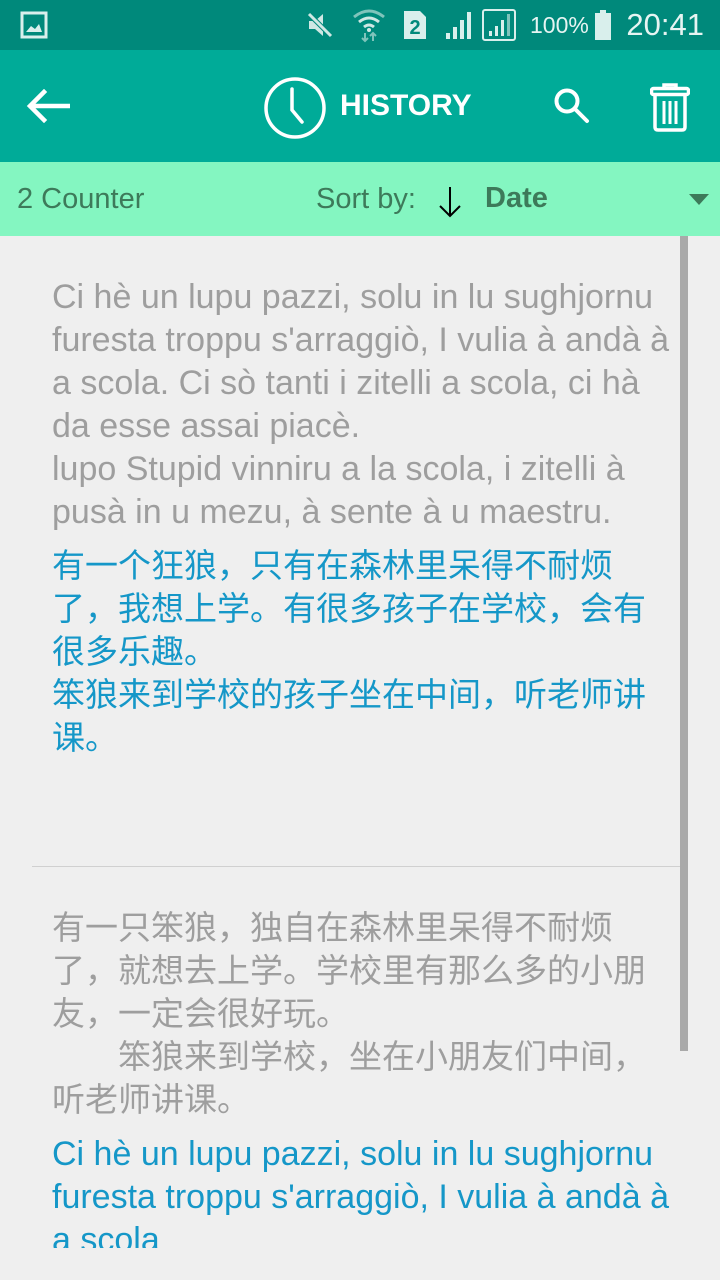 The width and height of the screenshot is (720, 1280). What do you see at coordinates (414, 28) in the screenshot?
I see `svg-text: 2` at bounding box center [414, 28].